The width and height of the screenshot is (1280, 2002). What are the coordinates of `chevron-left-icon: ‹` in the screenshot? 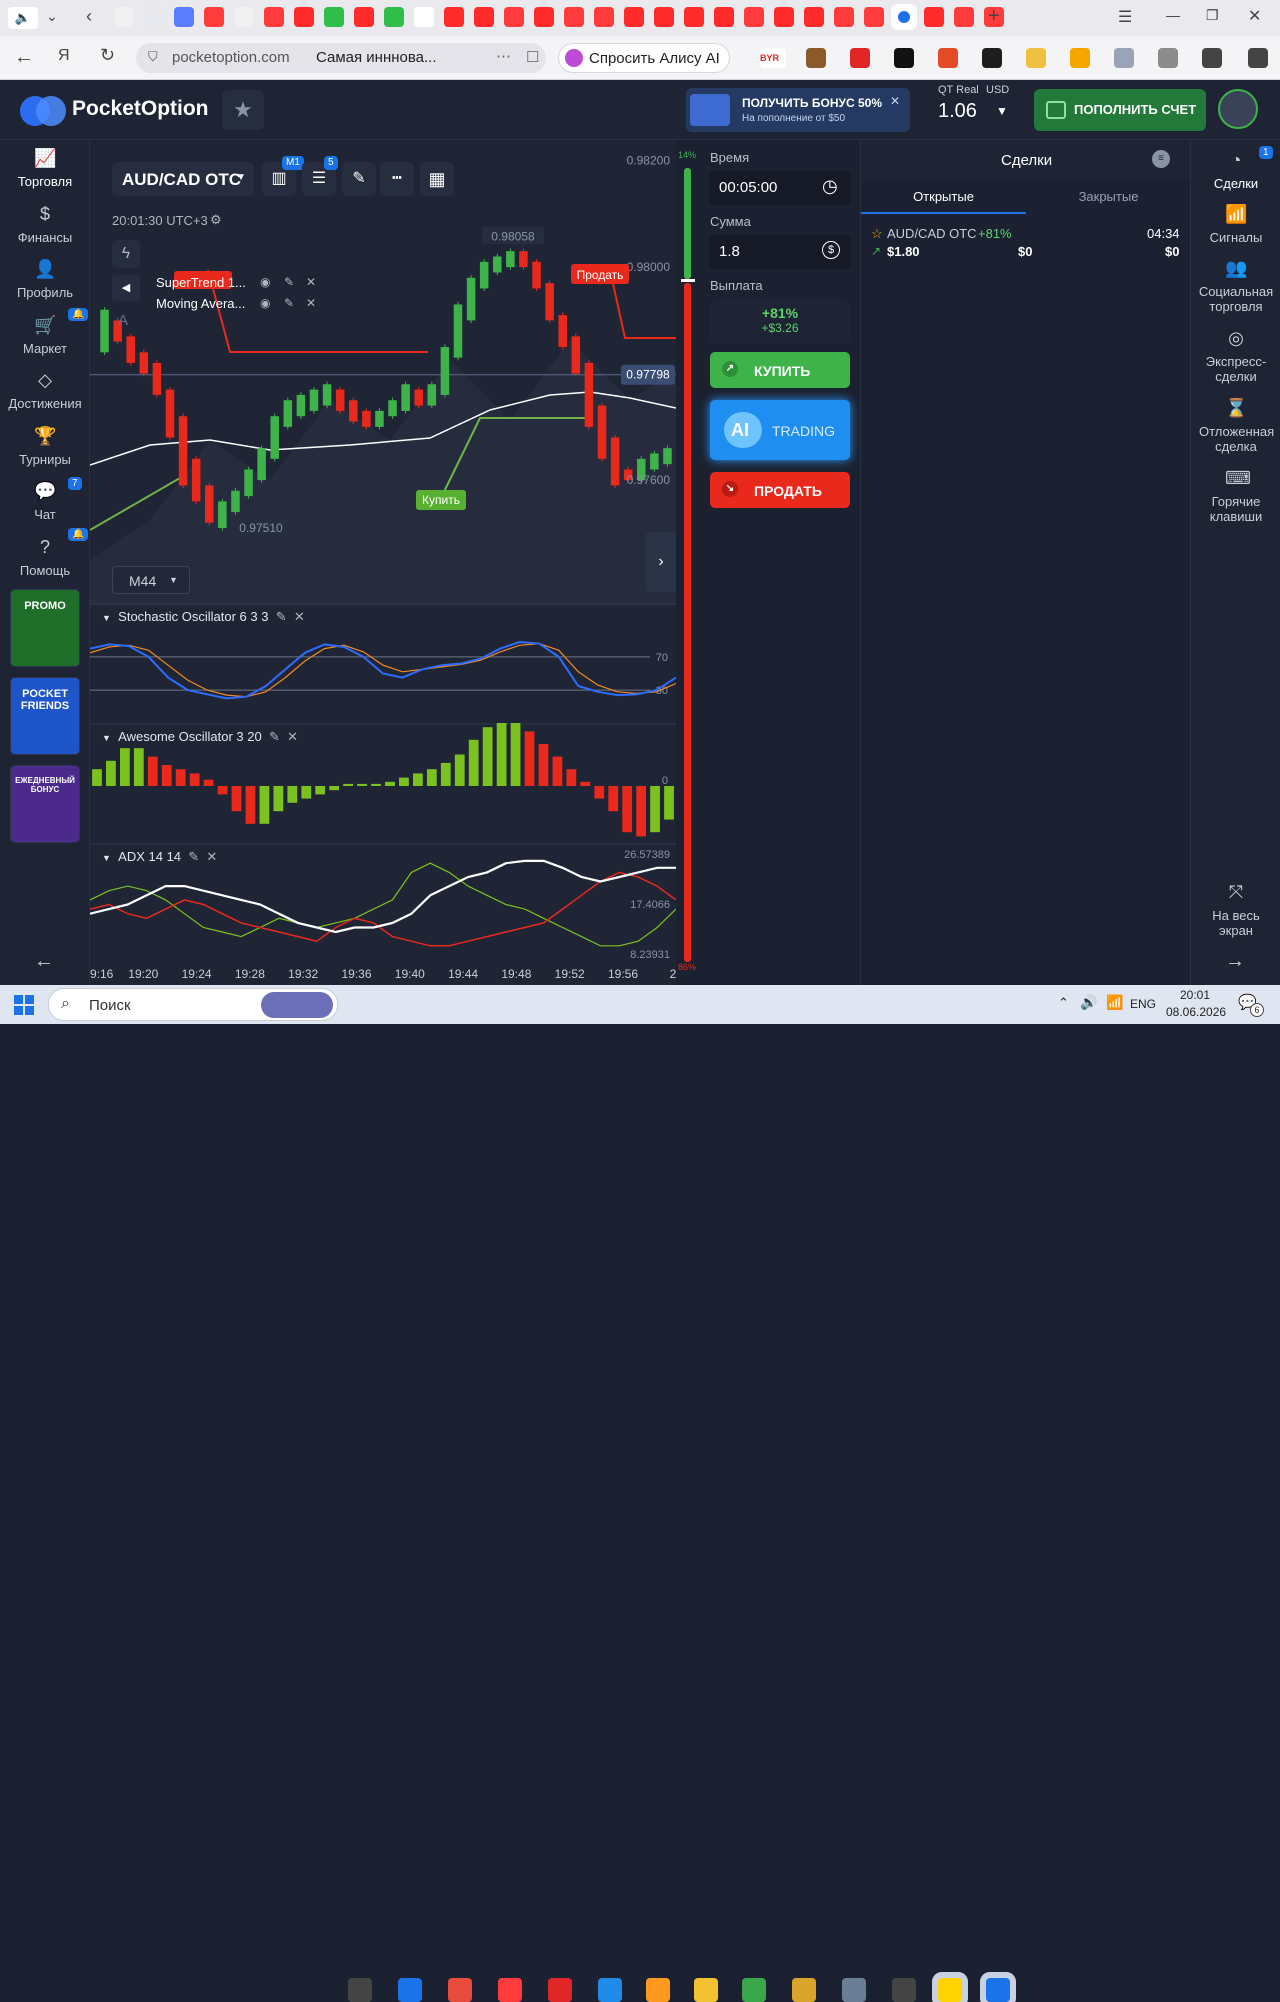 It's located at (89, 16).